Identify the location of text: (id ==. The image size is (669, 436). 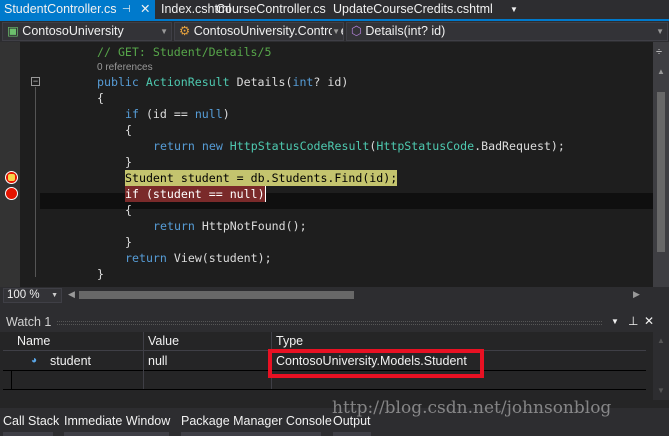
(166, 114).